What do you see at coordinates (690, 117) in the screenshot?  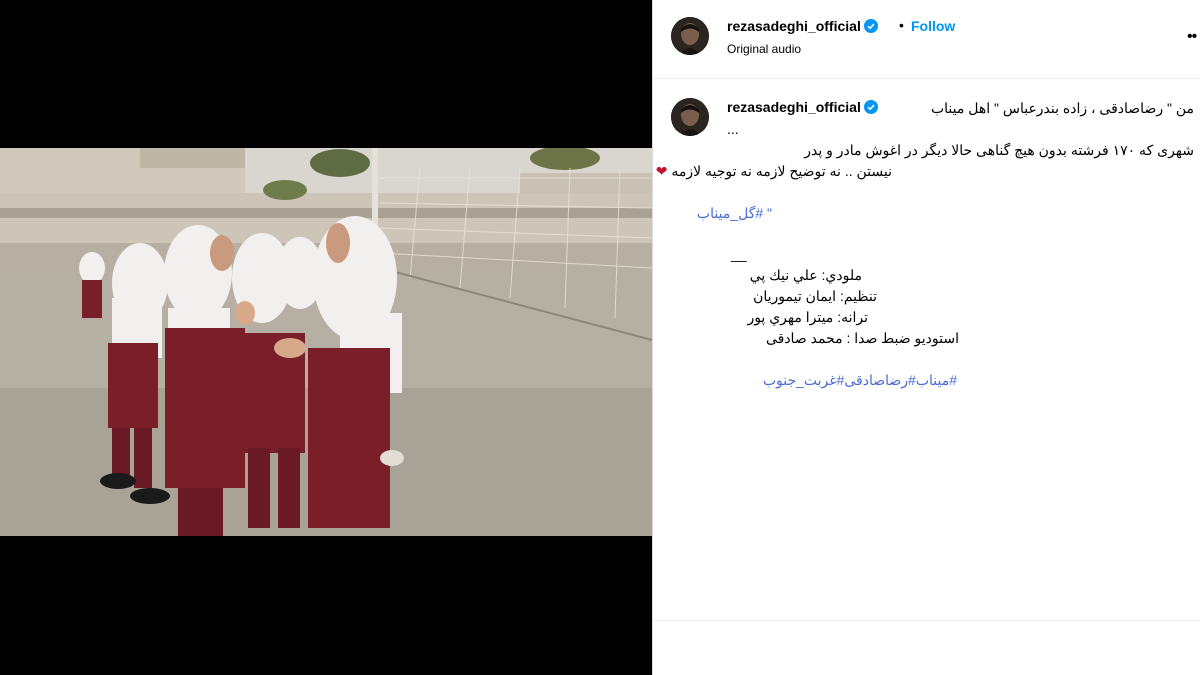 I see `caption-avatar` at bounding box center [690, 117].